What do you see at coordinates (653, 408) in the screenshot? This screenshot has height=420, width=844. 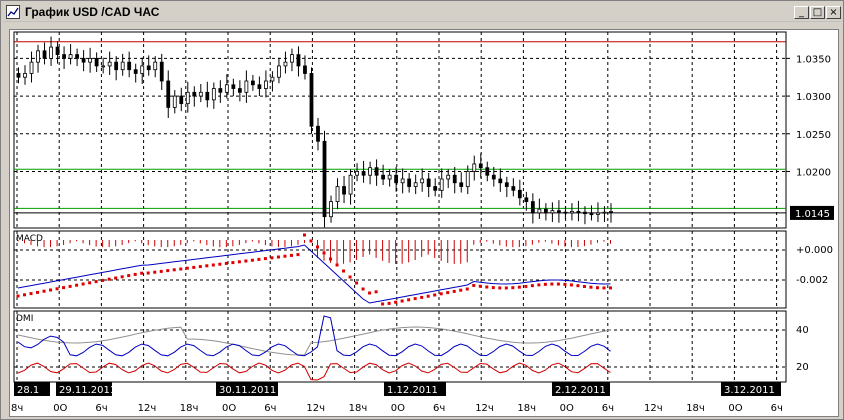 I see `hour-label: 12ч` at bounding box center [653, 408].